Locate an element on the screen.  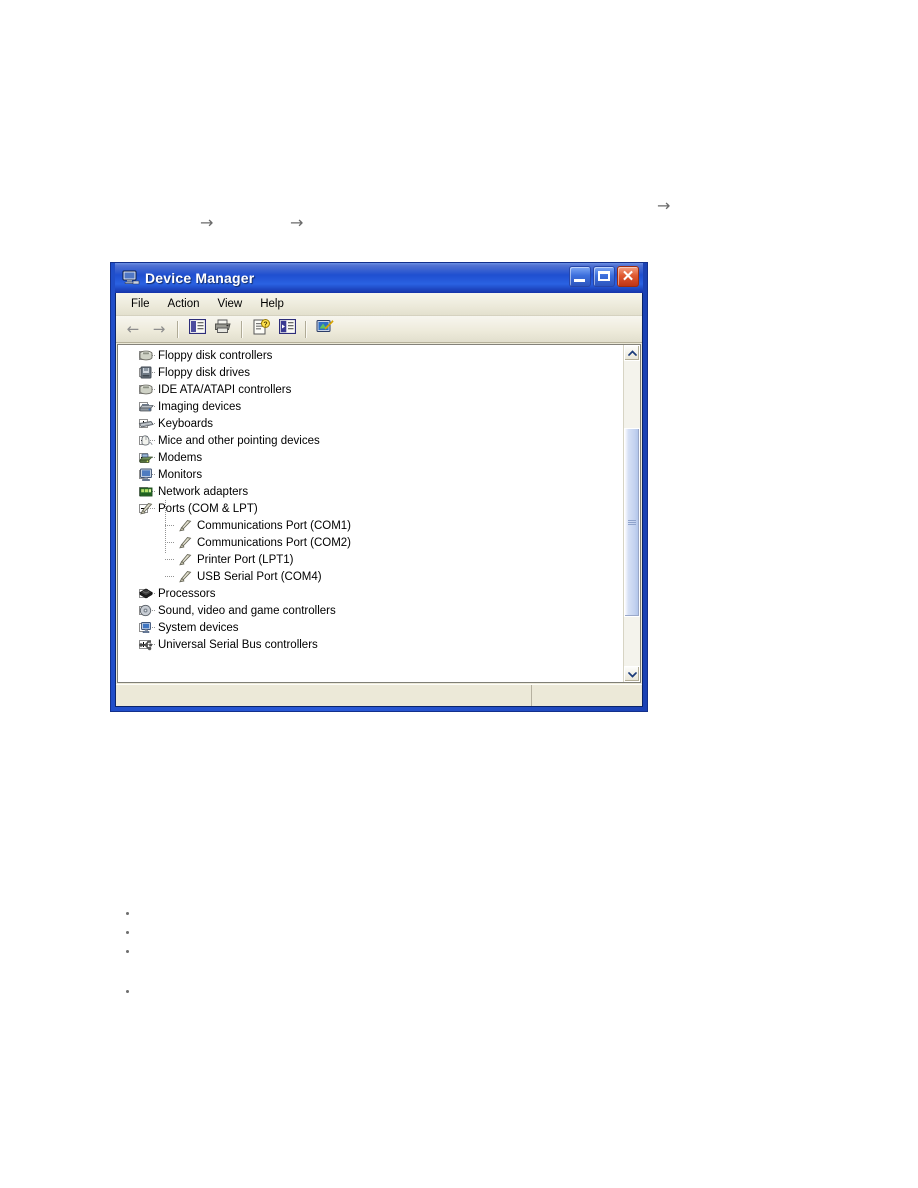
scan-for-hardware-changes-button is located at coordinates (287, 329).